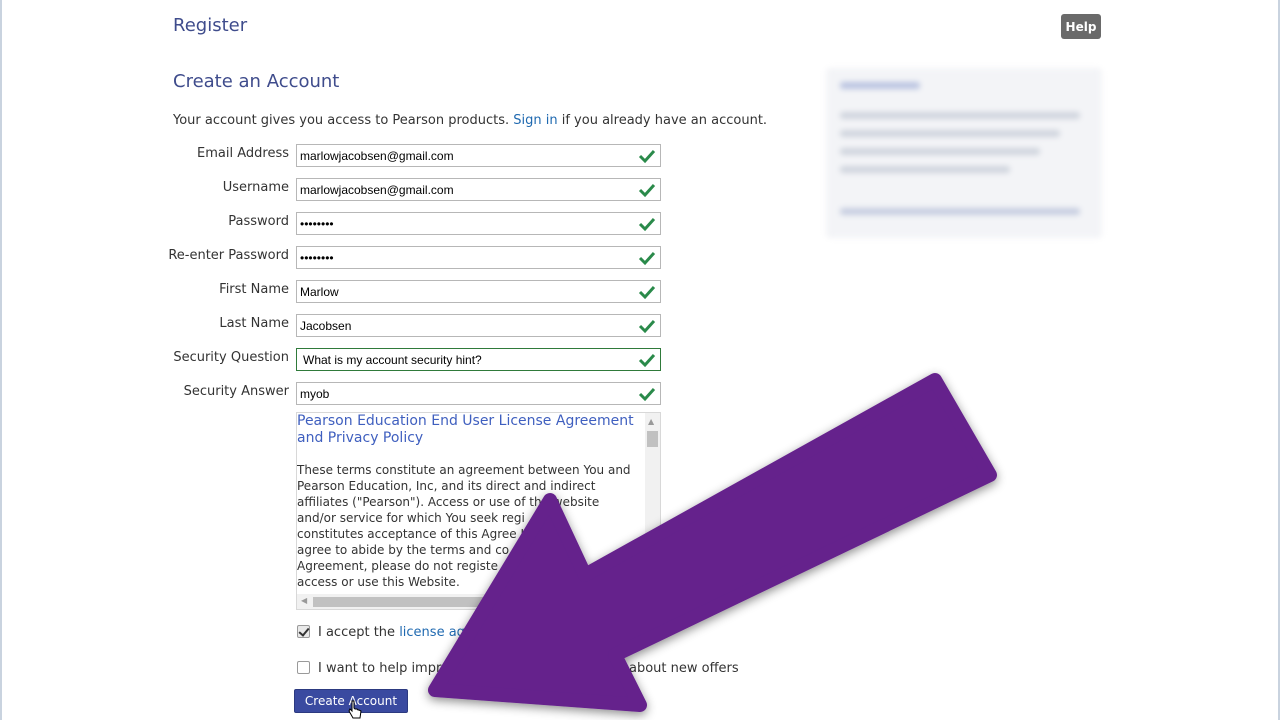  I want to click on first-name-value: Marlow, so click(319, 291).